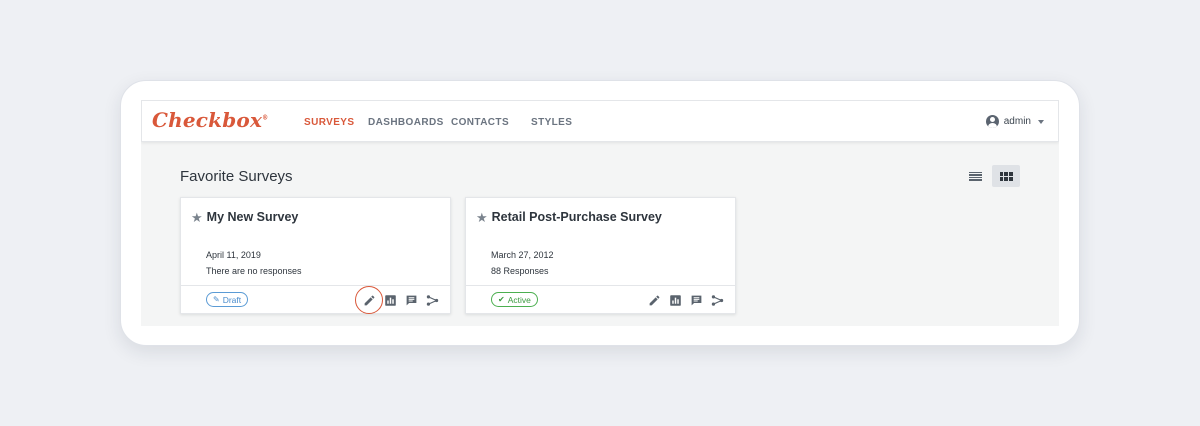 Image resolution: width=1200 pixels, height=426 pixels. I want to click on survey-title: My New Survey, so click(252, 217).